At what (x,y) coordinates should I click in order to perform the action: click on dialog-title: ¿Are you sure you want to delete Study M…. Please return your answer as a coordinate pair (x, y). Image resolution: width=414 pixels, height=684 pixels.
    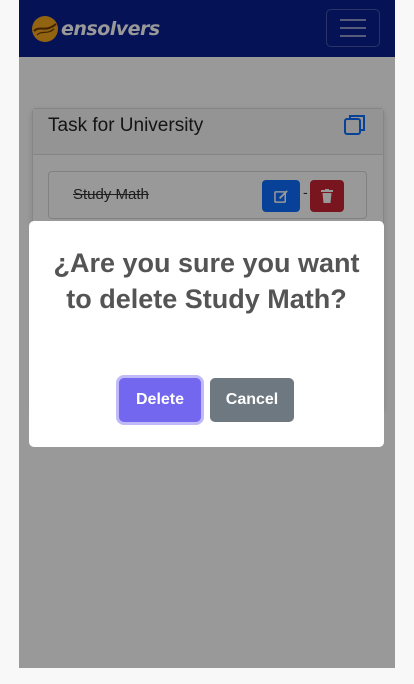
    Looking at the image, I should click on (206, 281).